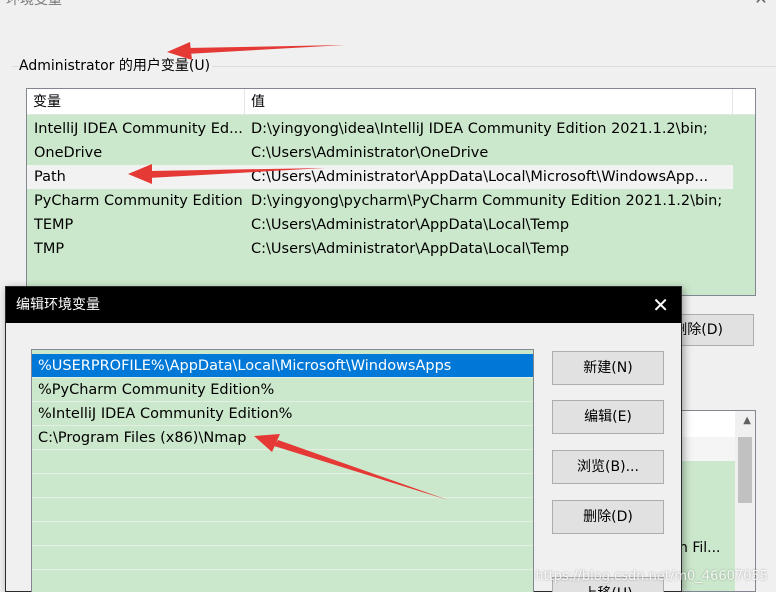 This screenshot has height=592, width=776. I want to click on user-variables-group-label: Administrator 的用户变量(U), so click(116, 66).